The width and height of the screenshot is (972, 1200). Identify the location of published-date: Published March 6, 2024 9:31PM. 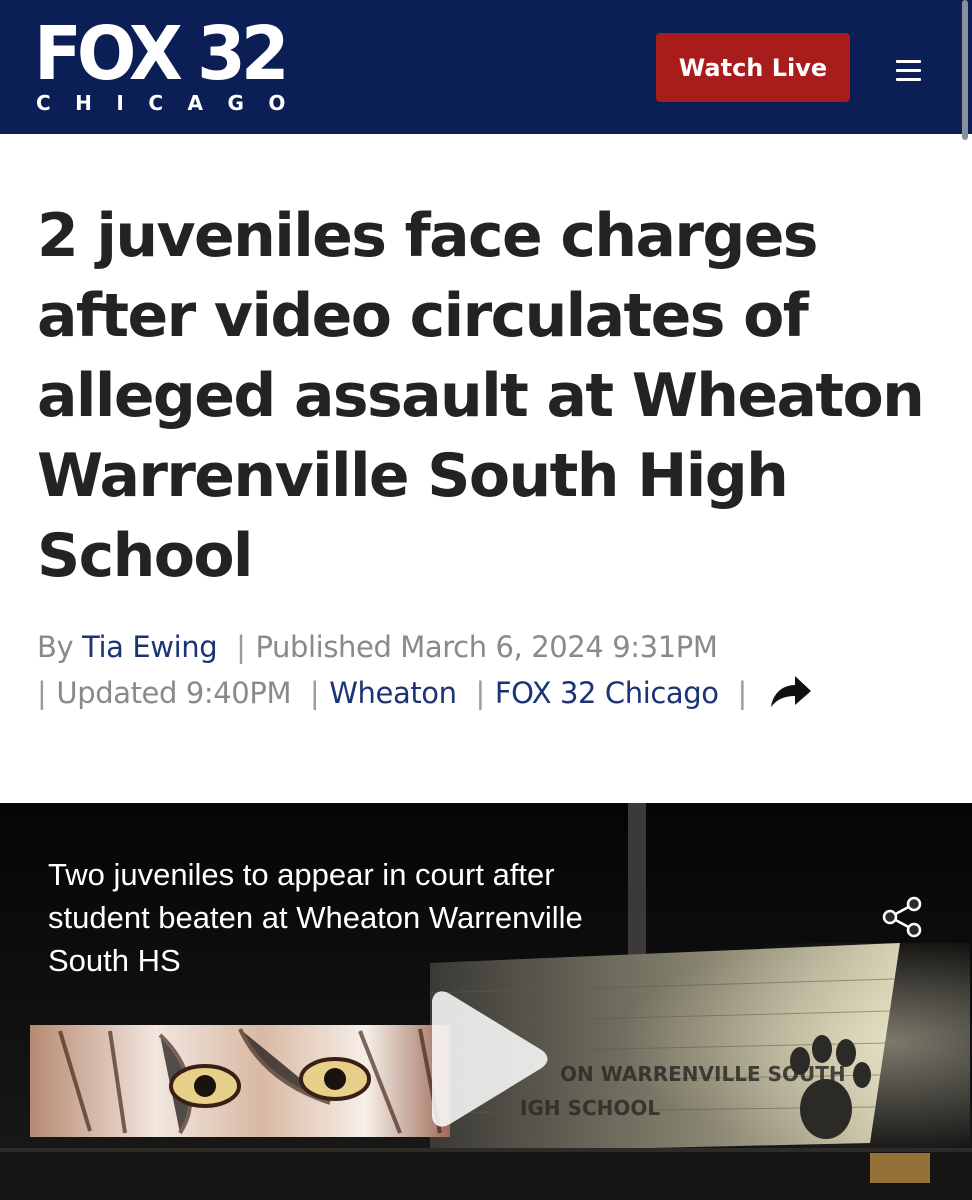
(486, 647).